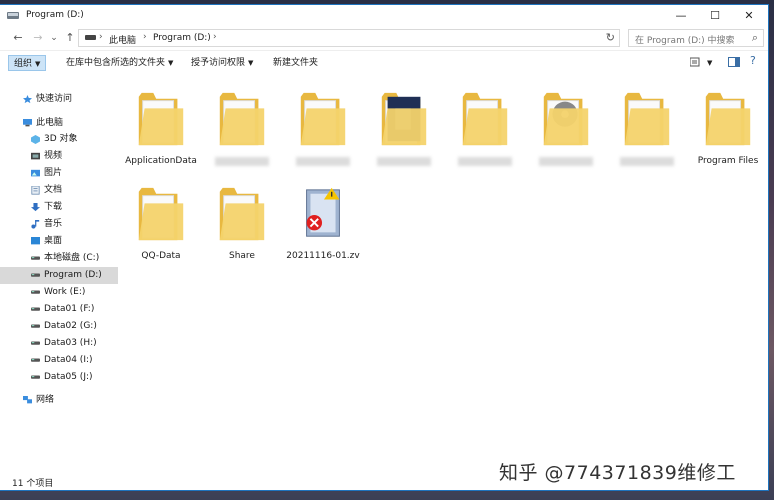 This screenshot has height=500, width=774. What do you see at coordinates (161, 223) in the screenshot?
I see `folder-item: QQ-Data` at bounding box center [161, 223].